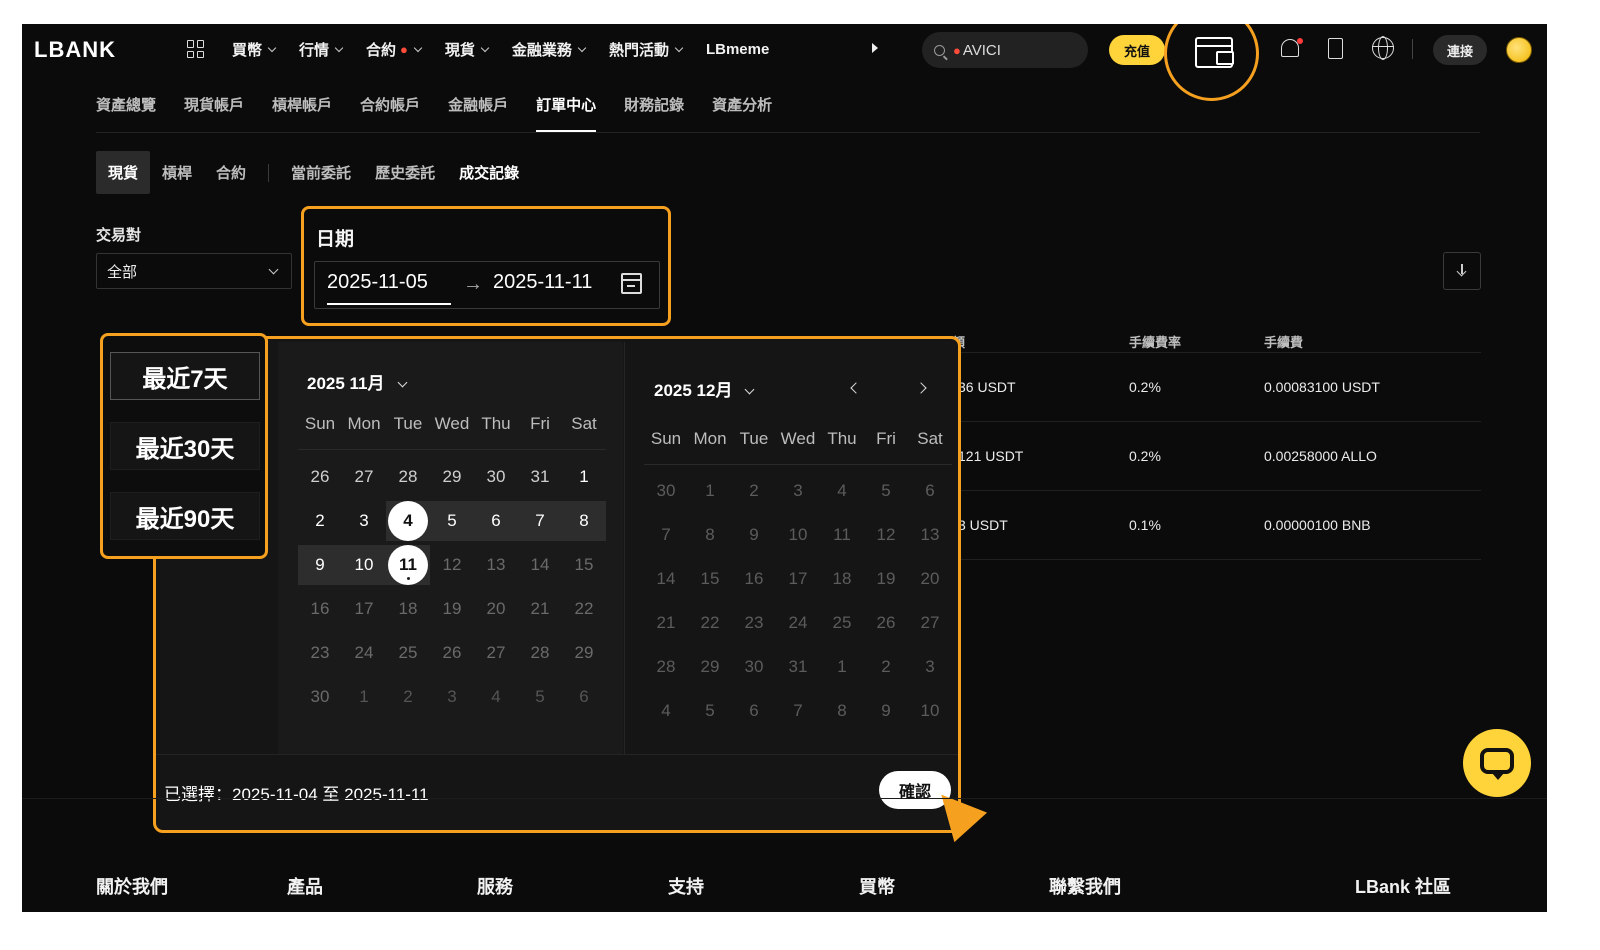  What do you see at coordinates (1383, 48) in the screenshot?
I see `language-globe-icon` at bounding box center [1383, 48].